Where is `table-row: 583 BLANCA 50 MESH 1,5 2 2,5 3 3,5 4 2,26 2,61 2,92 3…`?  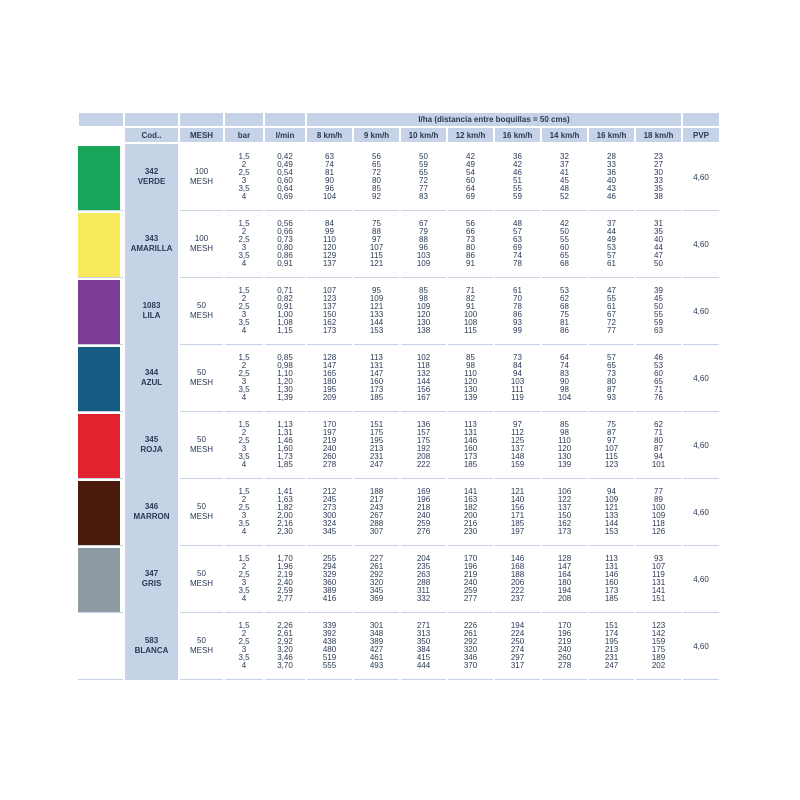 table-row: 583 BLANCA 50 MESH 1,5 2 2,5 3 3,5 4 2,26 2,61 2,92 3… is located at coordinates (399, 646).